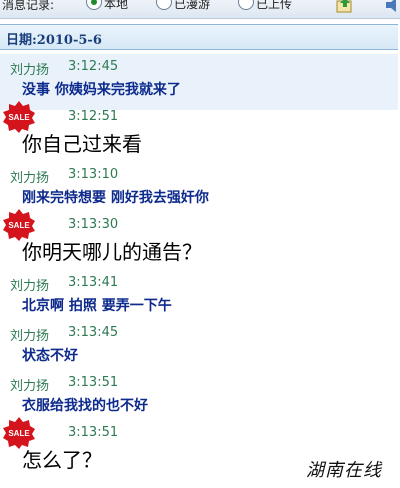 This screenshot has height=488, width=400. What do you see at coordinates (200, 132) in the screenshot?
I see `message-item: SALE 3:12:51 你自己过来看` at bounding box center [200, 132].